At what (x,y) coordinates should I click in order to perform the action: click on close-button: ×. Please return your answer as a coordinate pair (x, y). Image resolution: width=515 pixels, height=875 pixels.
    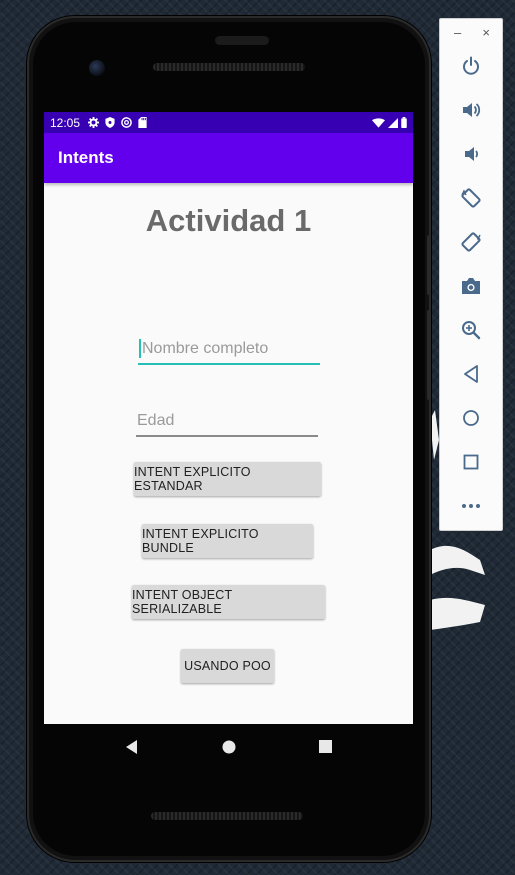
    Looking at the image, I should click on (486, 33).